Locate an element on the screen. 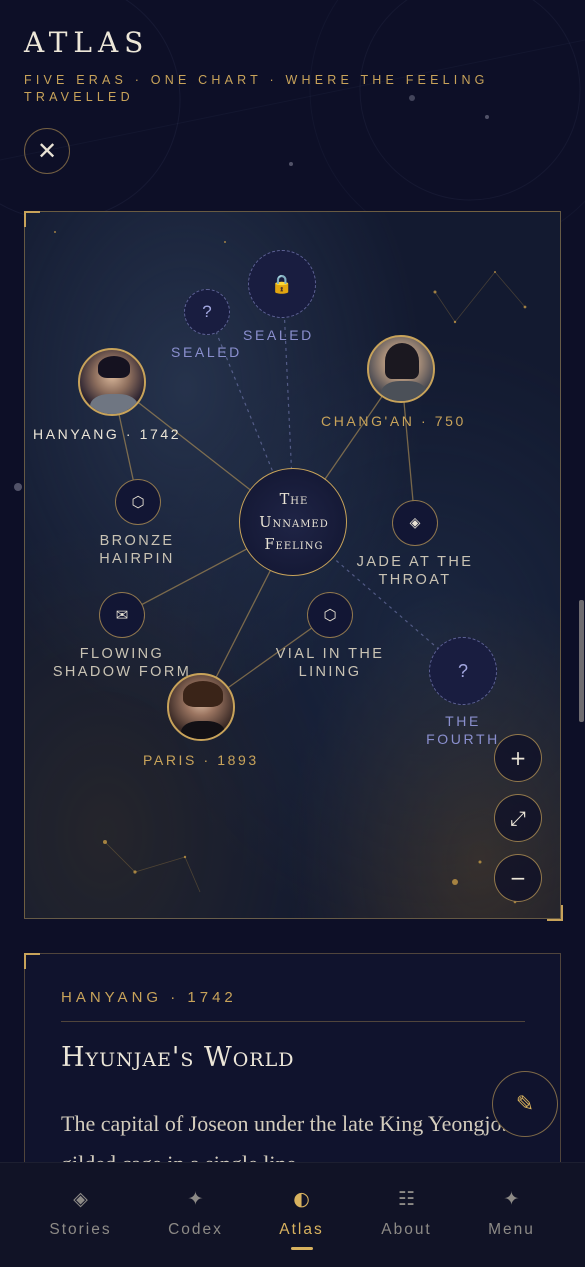  tab-label: Atlas is located at coordinates (301, 1229).